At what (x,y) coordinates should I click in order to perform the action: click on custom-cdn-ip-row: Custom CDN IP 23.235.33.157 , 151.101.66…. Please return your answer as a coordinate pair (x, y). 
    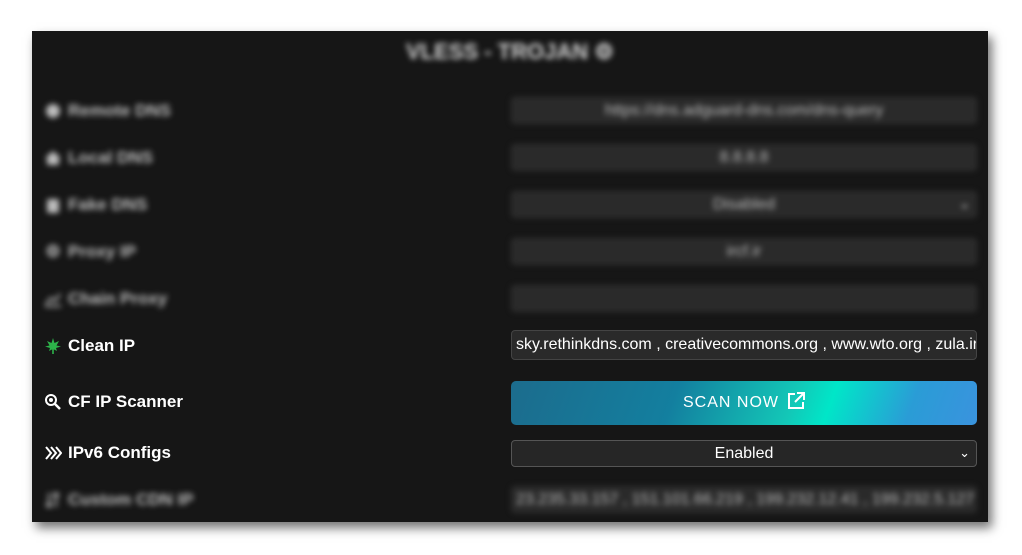
    Looking at the image, I should click on (510, 500).